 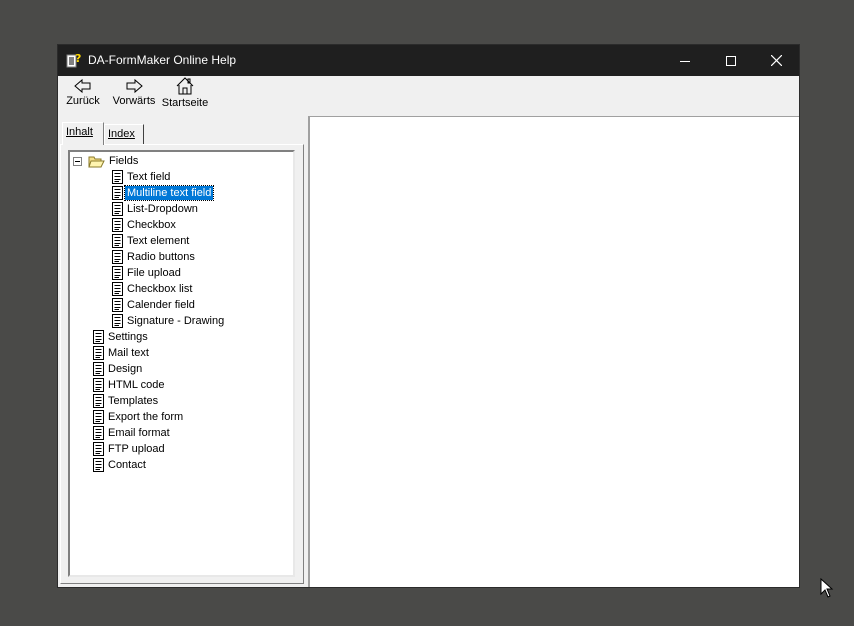 I want to click on home-icon, so click(x=185, y=86).